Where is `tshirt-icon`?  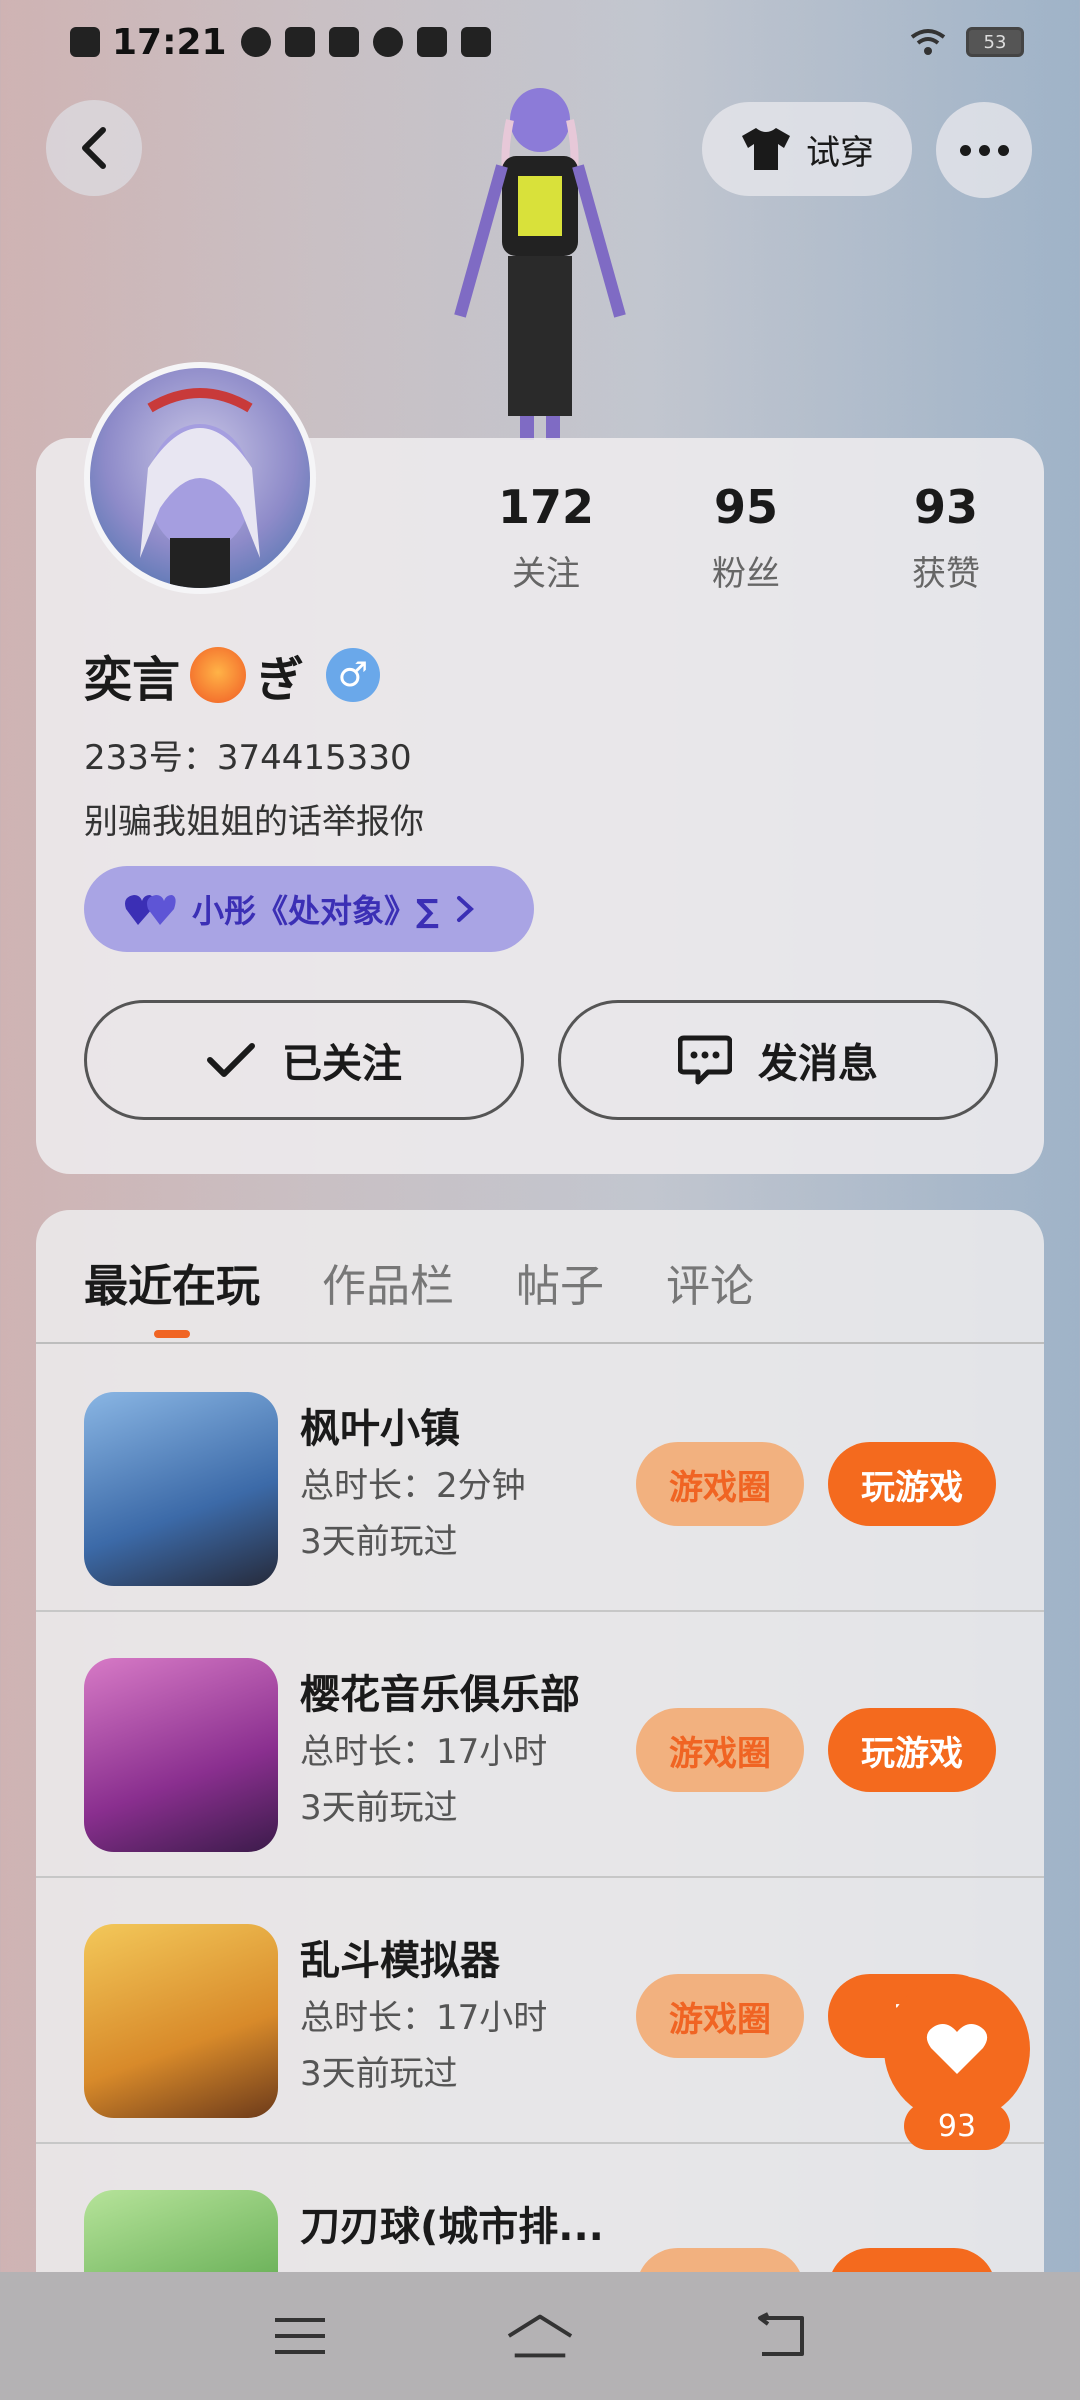 tshirt-icon is located at coordinates (766, 149).